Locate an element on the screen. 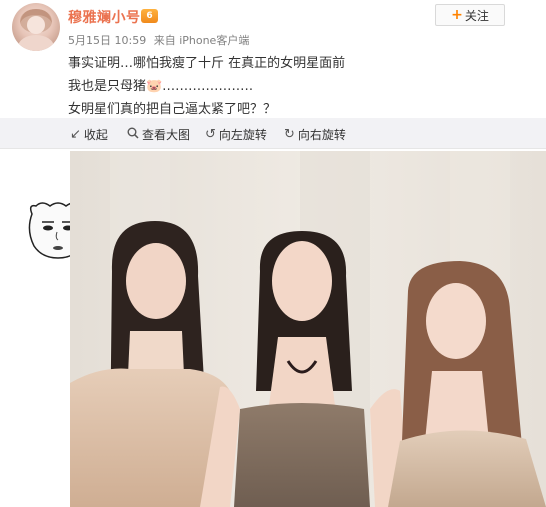  collapse-button: ↙ 收起 is located at coordinates (89, 134).